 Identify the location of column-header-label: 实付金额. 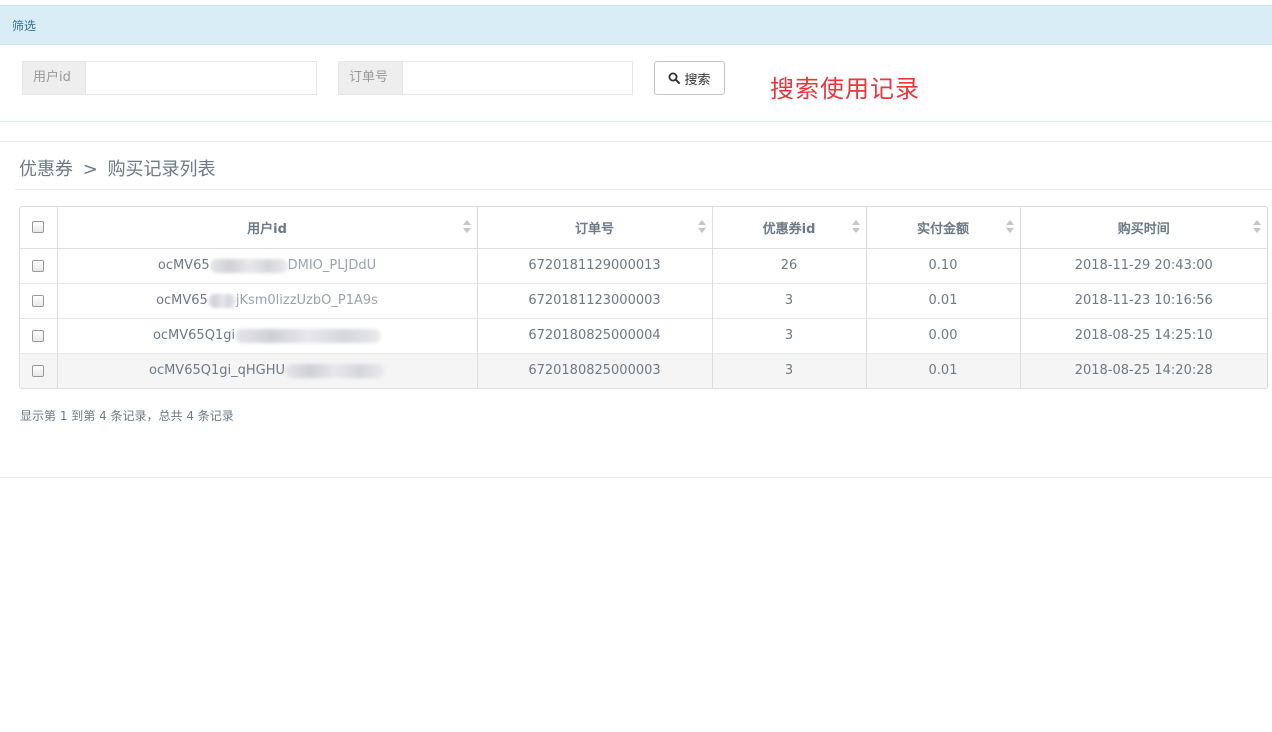
(942, 229).